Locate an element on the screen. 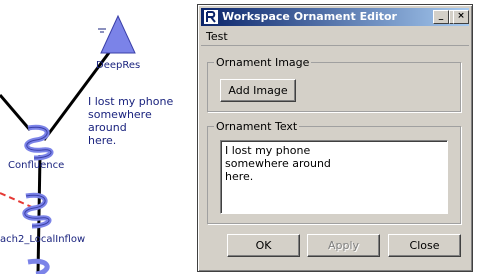 This screenshot has height=274, width=488. link-west-confluence is located at coordinates (16, 112).